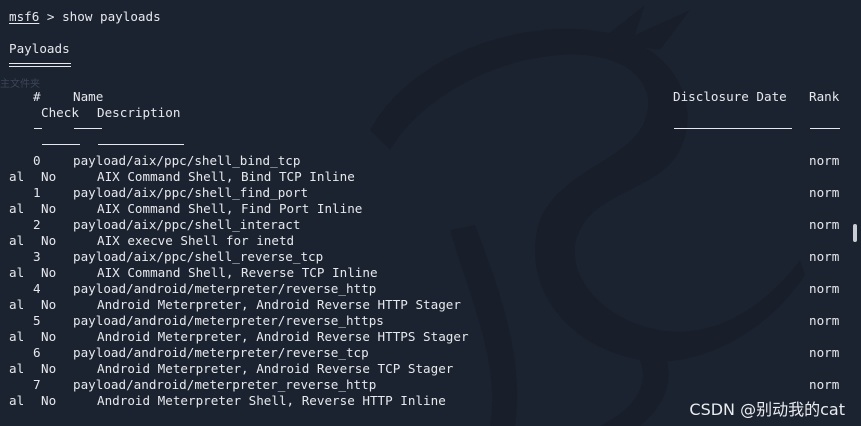 This screenshot has width=861, height=426. I want to click on prompt-line: msf6 > show payloads, so click(85, 17).